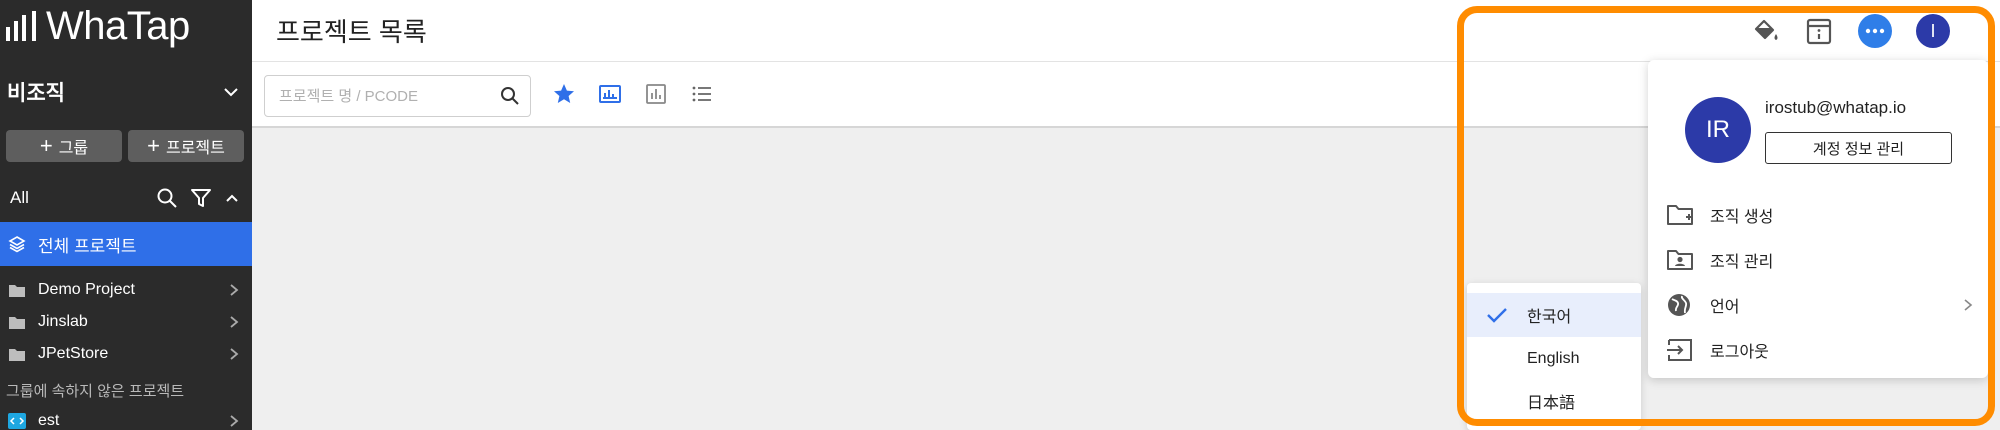 This screenshot has width=2000, height=430. I want to click on account-avatar: IR, so click(1718, 130).